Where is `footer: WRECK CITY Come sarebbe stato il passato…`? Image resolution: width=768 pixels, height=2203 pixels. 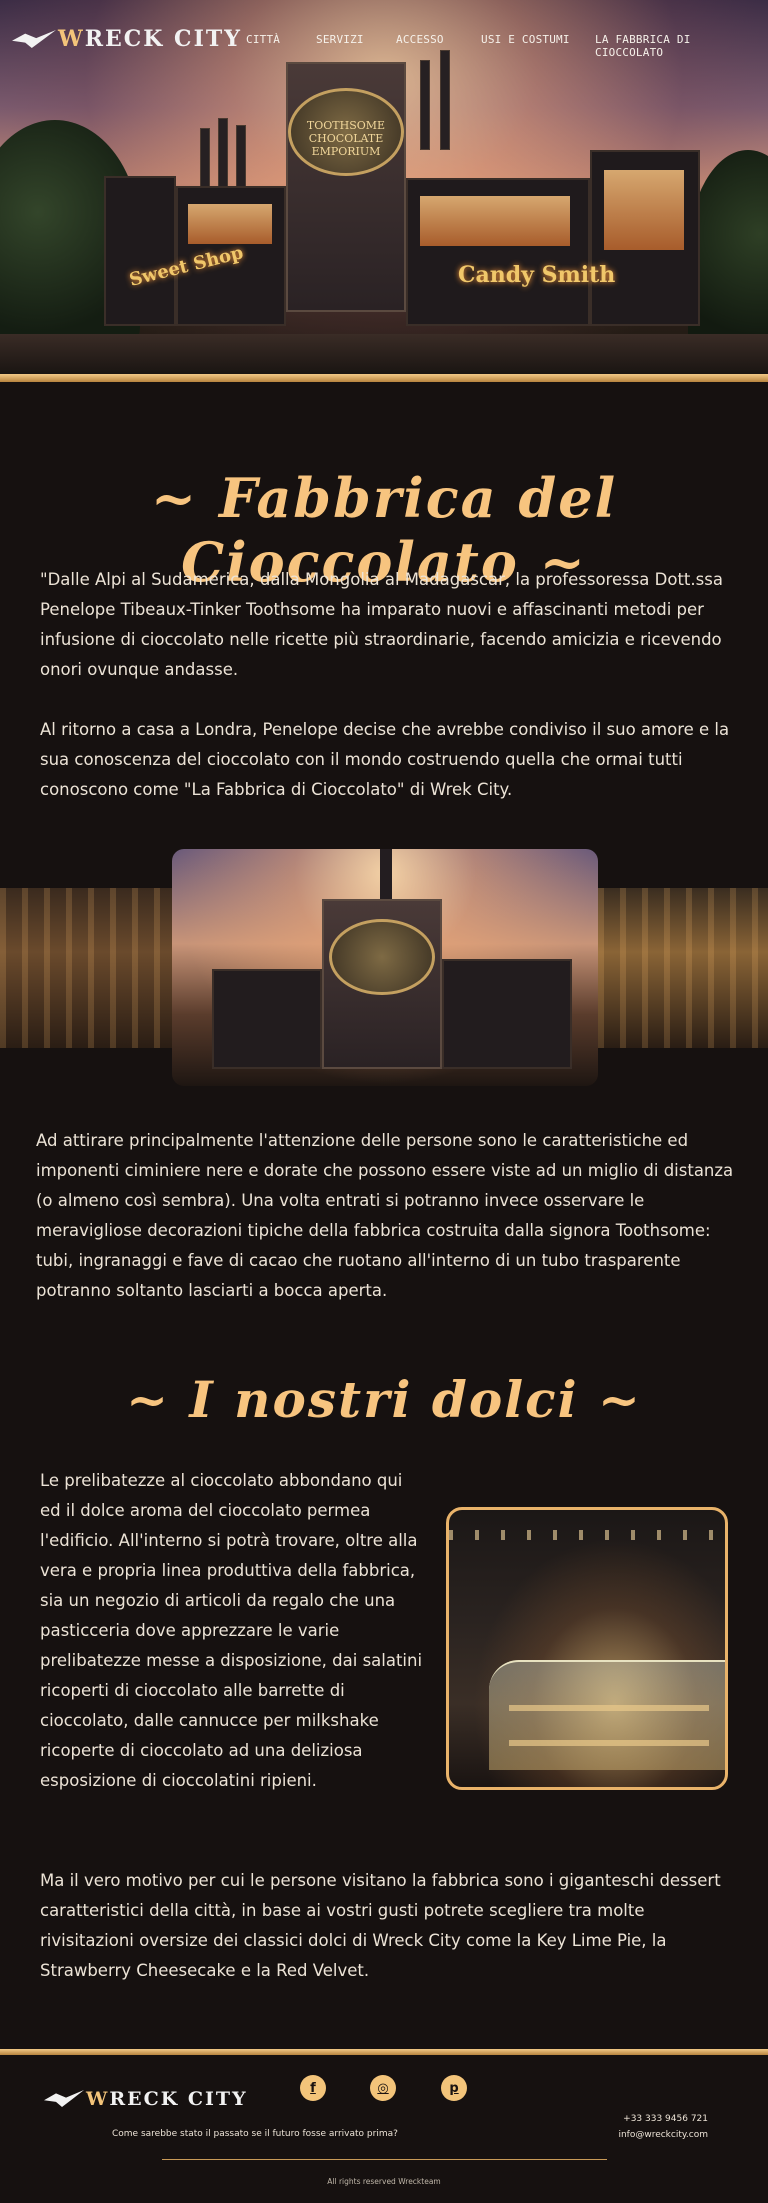
footer: WRECK CITY Come sarebbe stato il passato… is located at coordinates (384, 2129).